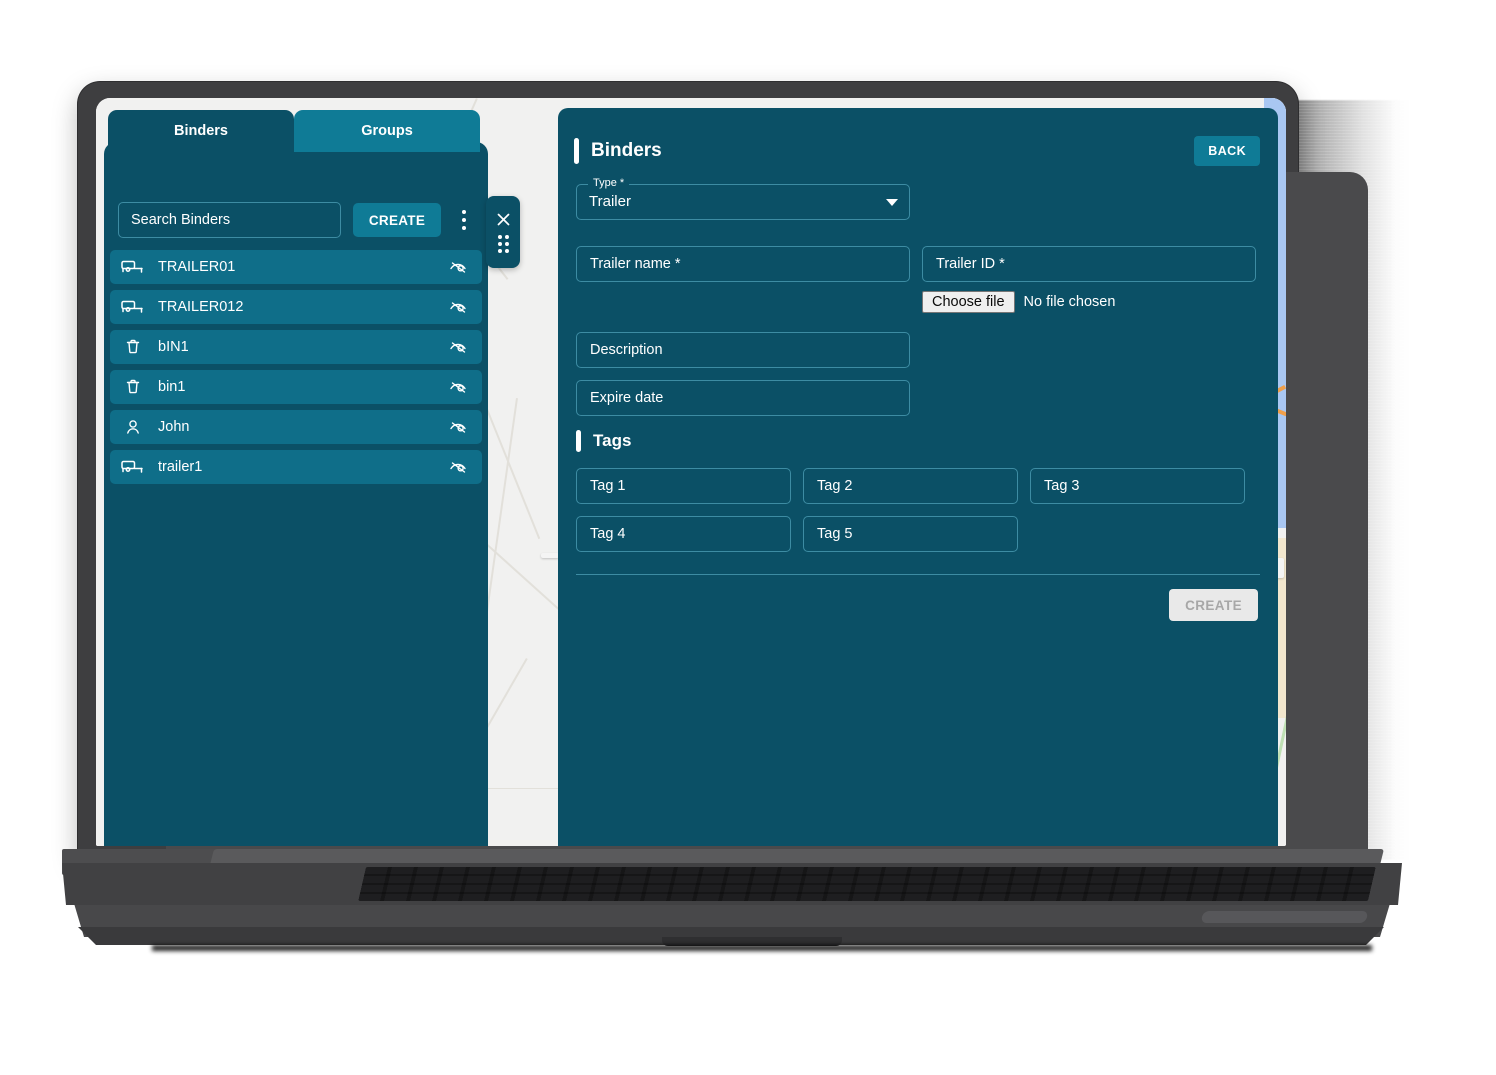  I want to click on type-select-value: Trailer, so click(610, 201).